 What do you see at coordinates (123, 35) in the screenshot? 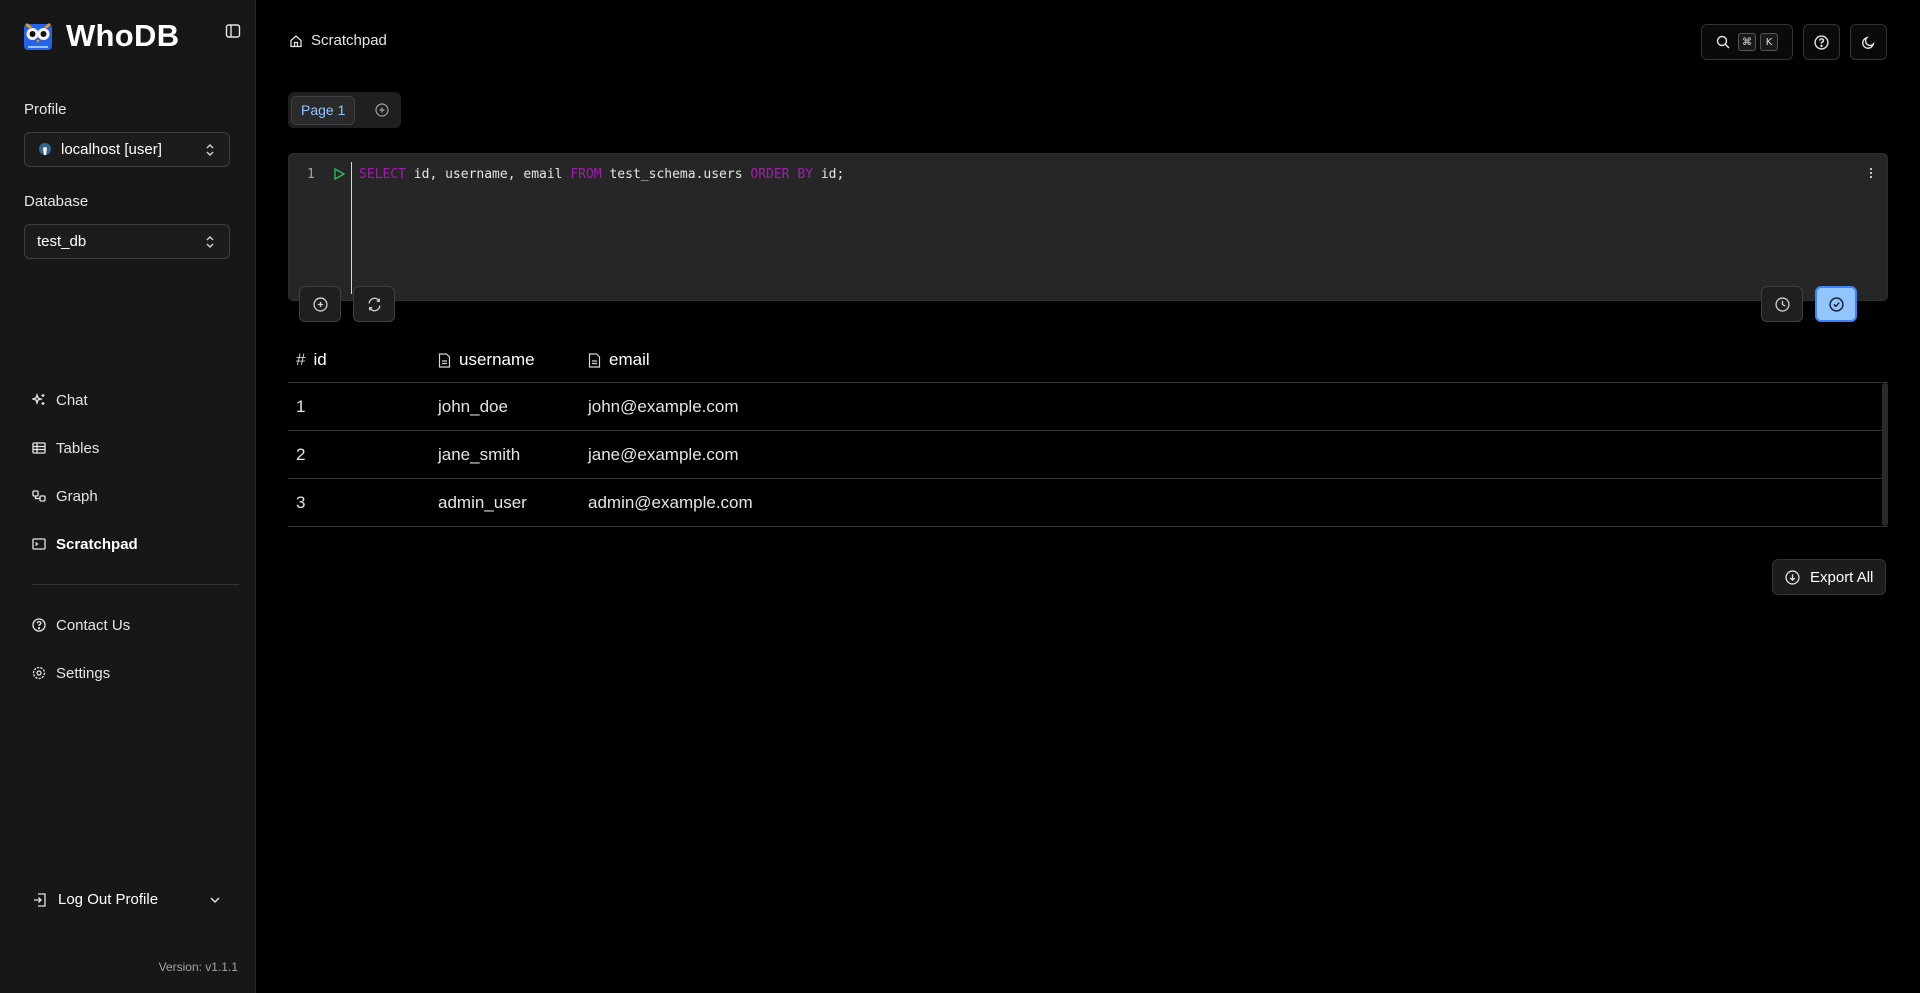
I see `app-name: WhoDB` at bounding box center [123, 35].